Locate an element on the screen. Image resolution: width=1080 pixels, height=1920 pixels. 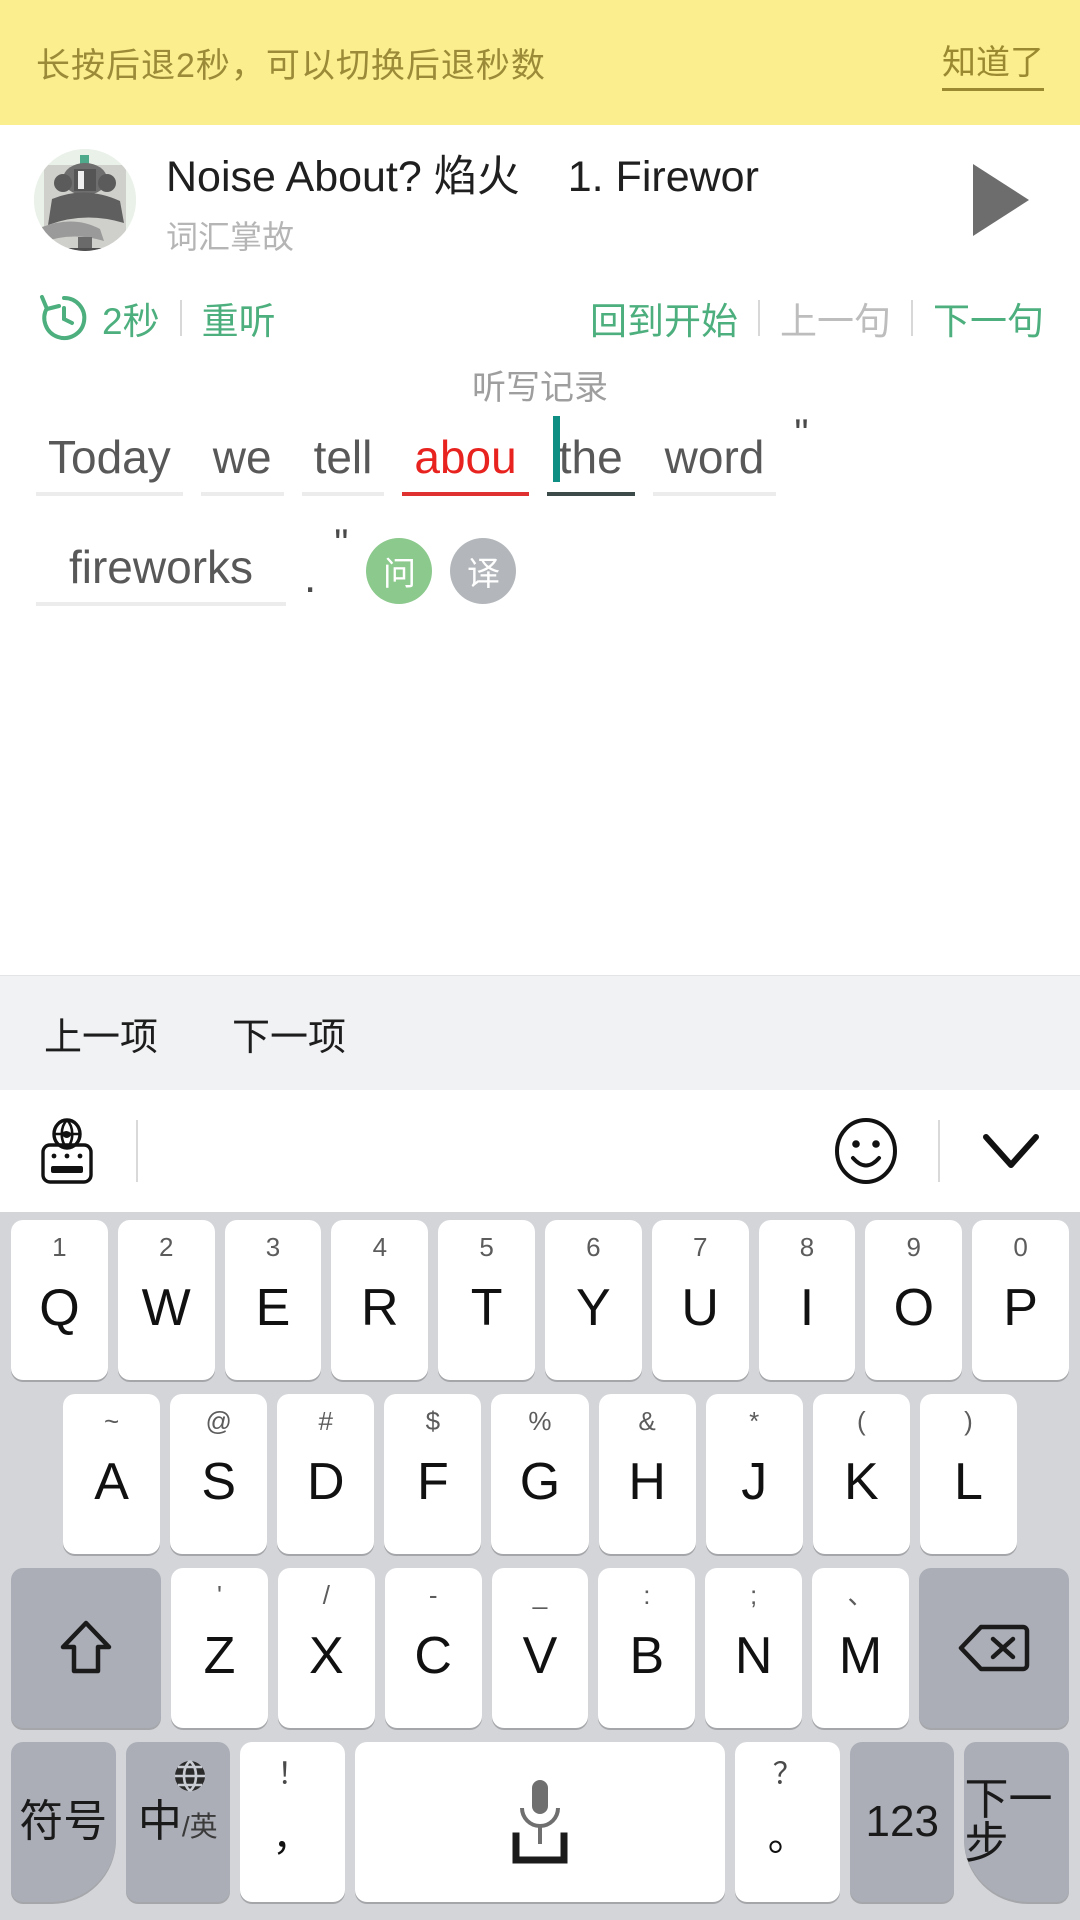
dictation-blank: Today is located at coordinates (109, 457).